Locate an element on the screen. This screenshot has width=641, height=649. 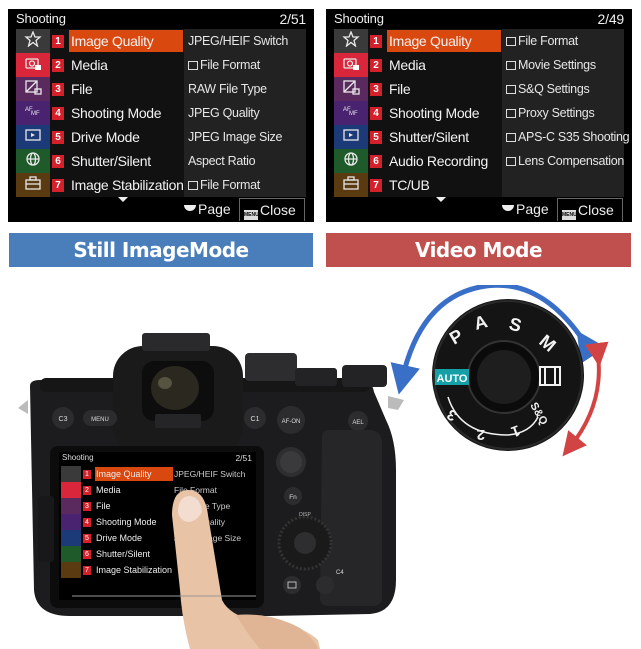
lcd-menu-item: 5 Drive Mode is located at coordinates (127, 538).